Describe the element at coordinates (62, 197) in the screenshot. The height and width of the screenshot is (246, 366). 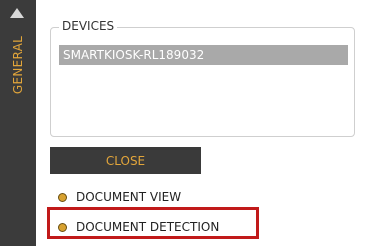
I see `bullet-icon` at that location.